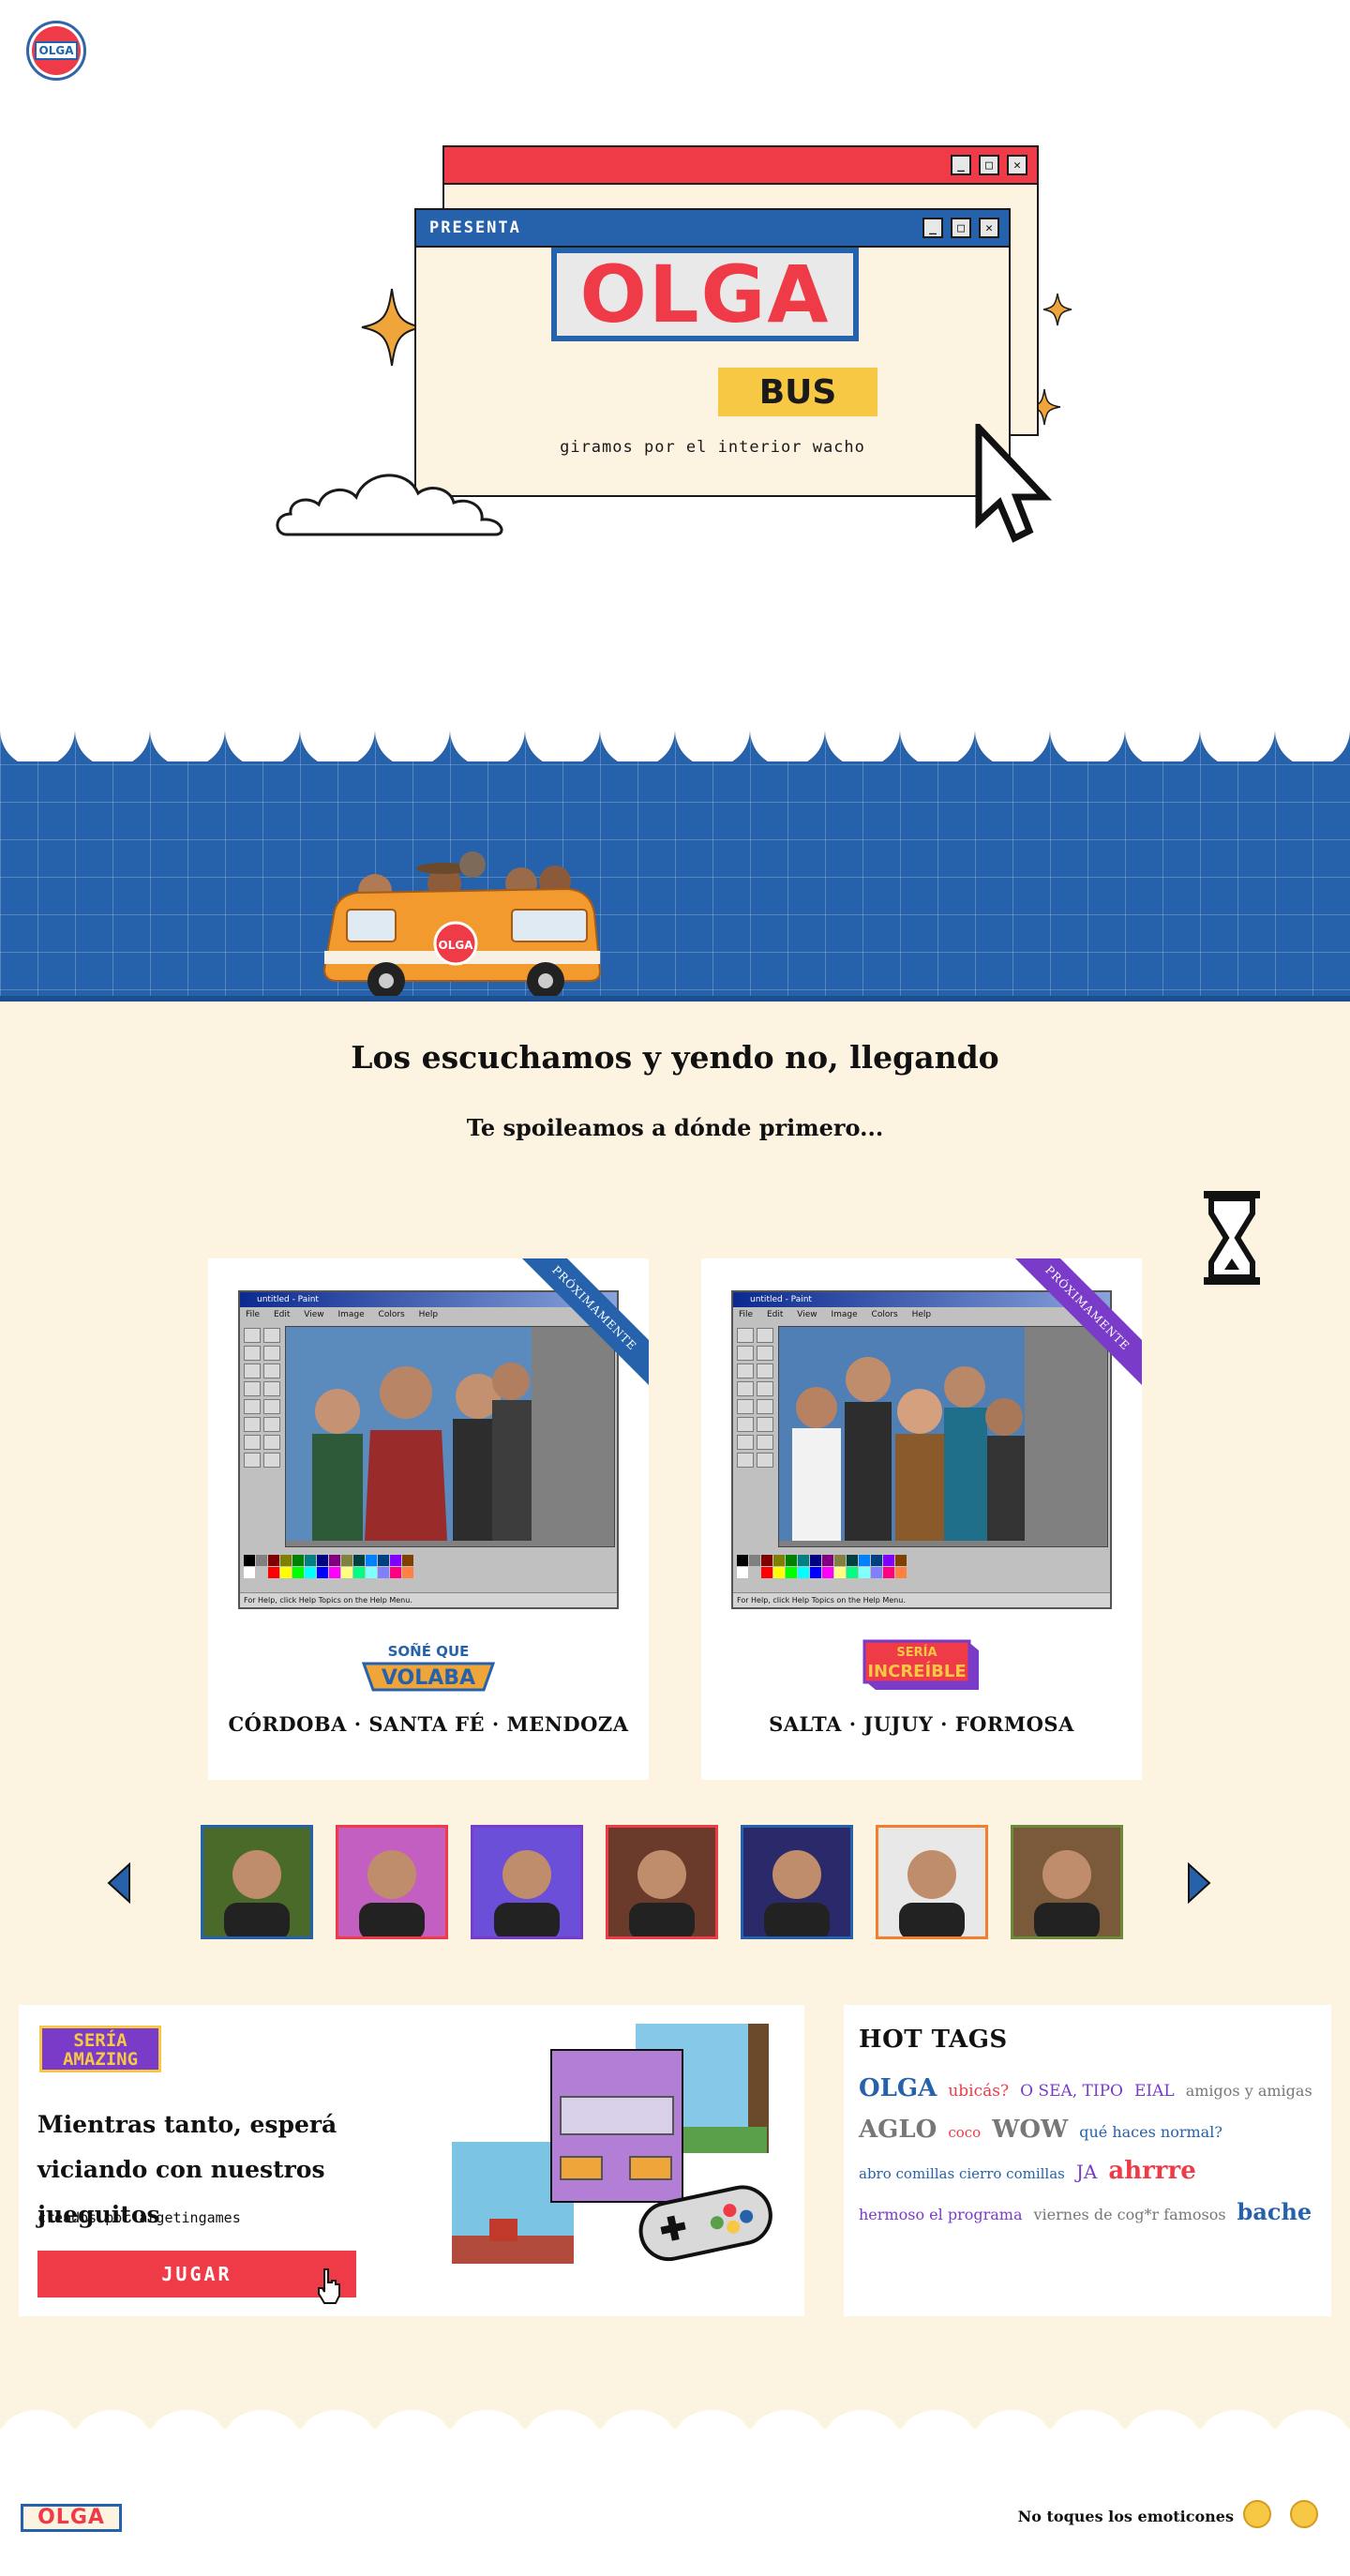  Describe the element at coordinates (884, 1314) in the screenshot. I see `paint-menu-colors: Colors` at that location.